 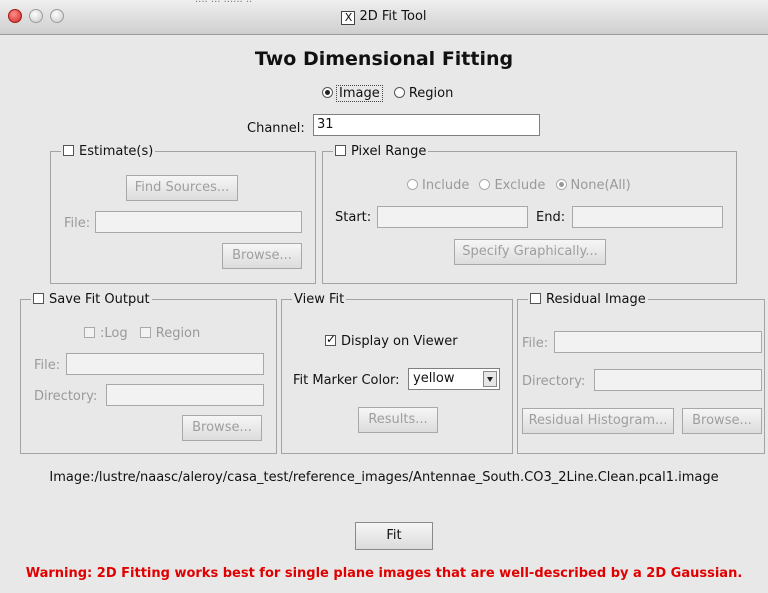 I want to click on estimates-legend: Estimate(s), so click(x=108, y=151).